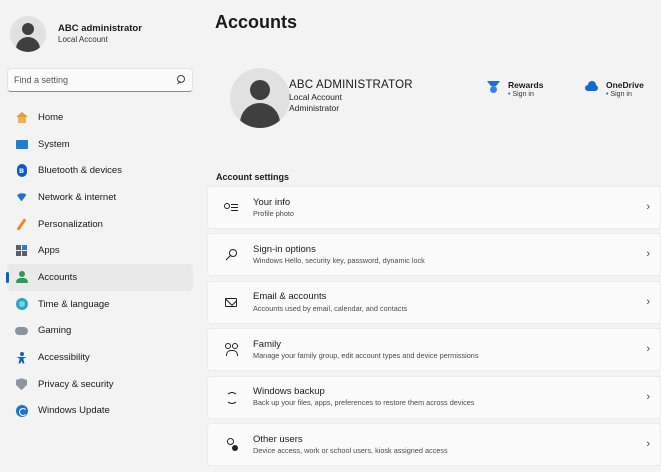 This screenshot has width=661, height=472. Describe the element at coordinates (100, 250) in the screenshot. I see `sidebar-item-apps: Apps` at that location.